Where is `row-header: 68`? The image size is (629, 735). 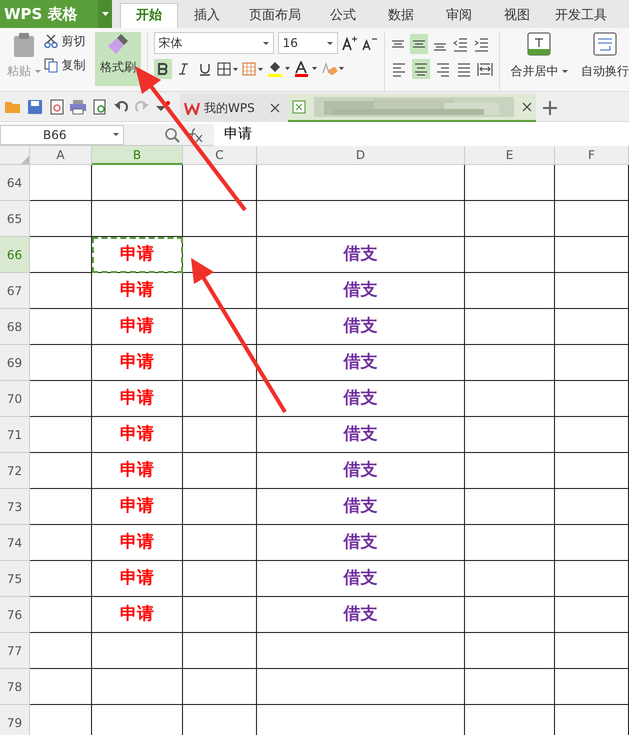 row-header: 68 is located at coordinates (15, 327).